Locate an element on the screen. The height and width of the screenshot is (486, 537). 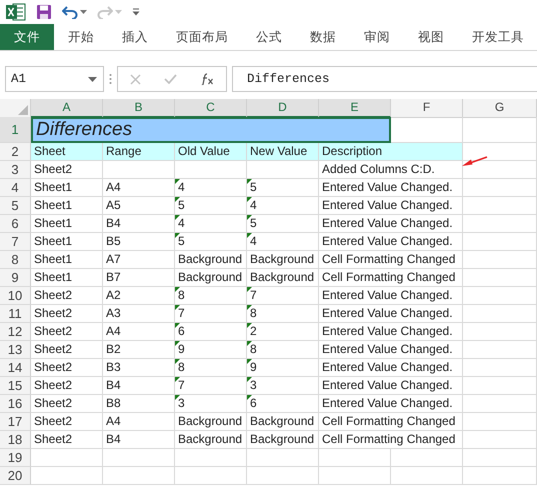
file-tab: 文件 is located at coordinates (27, 37).